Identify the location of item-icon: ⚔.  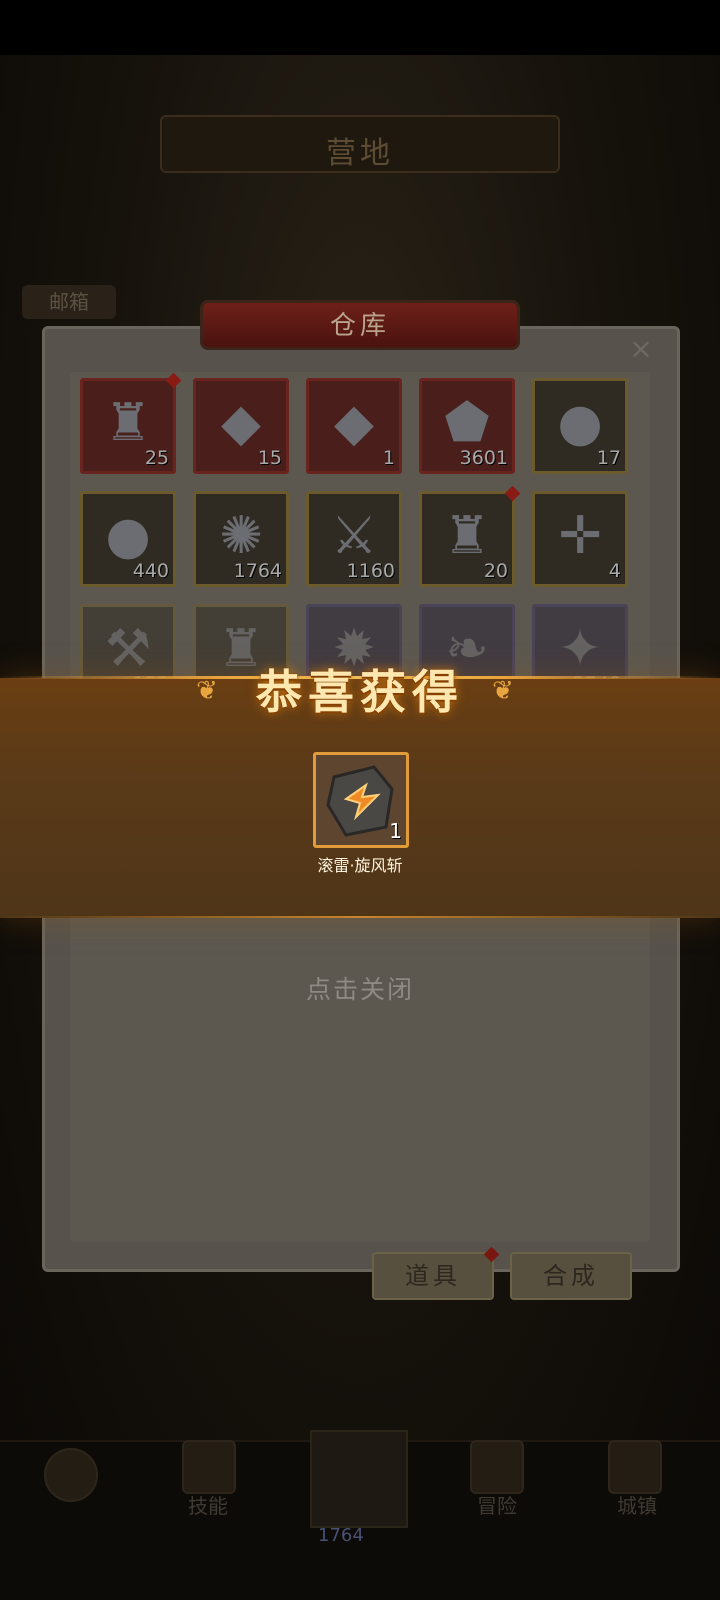
(354, 536).